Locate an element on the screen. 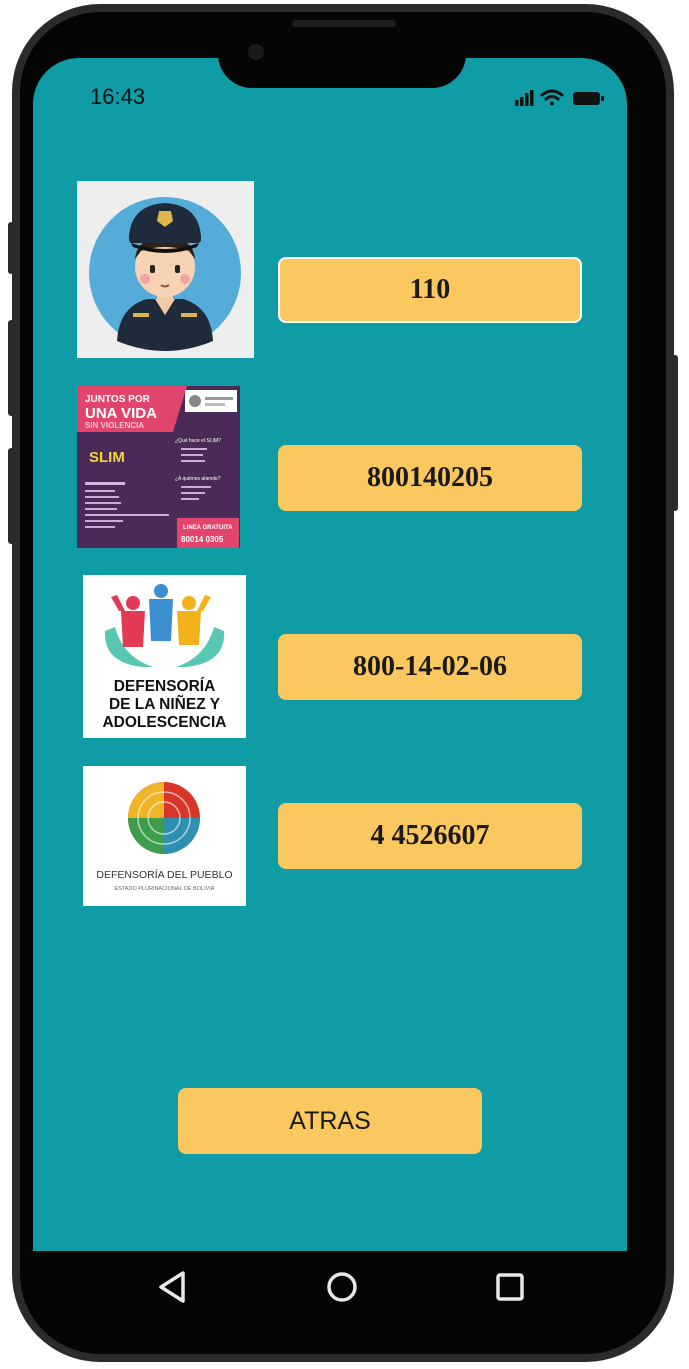 The image size is (689, 1369). police-officer-avatar is located at coordinates (165, 269).